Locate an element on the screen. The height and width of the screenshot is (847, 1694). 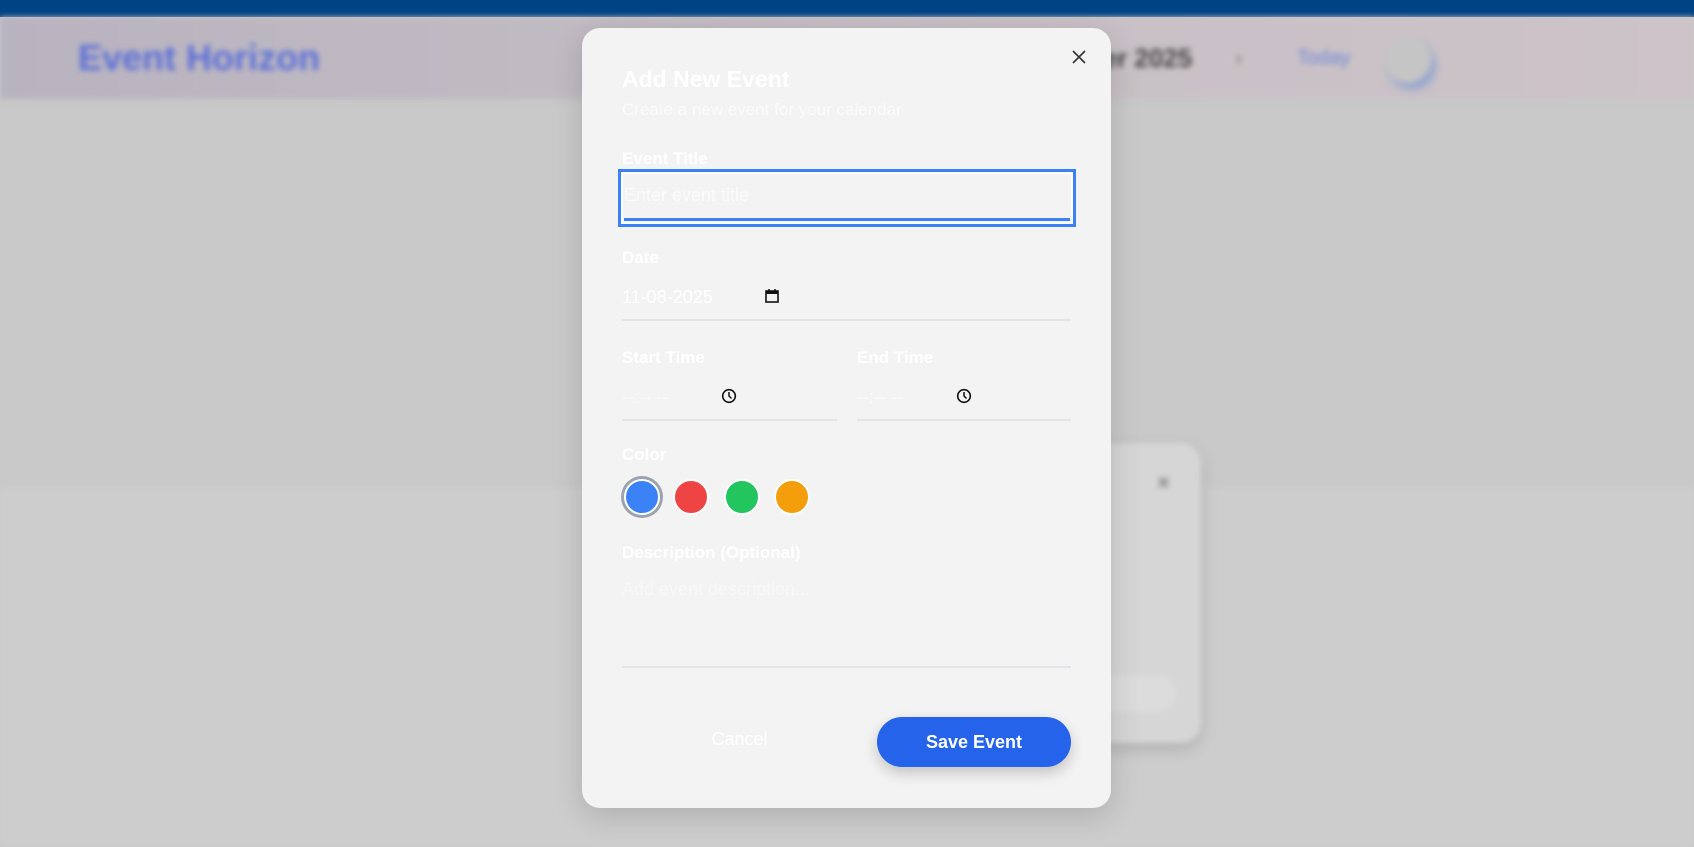
event-title-input: Enter event title is located at coordinates (847, 198).